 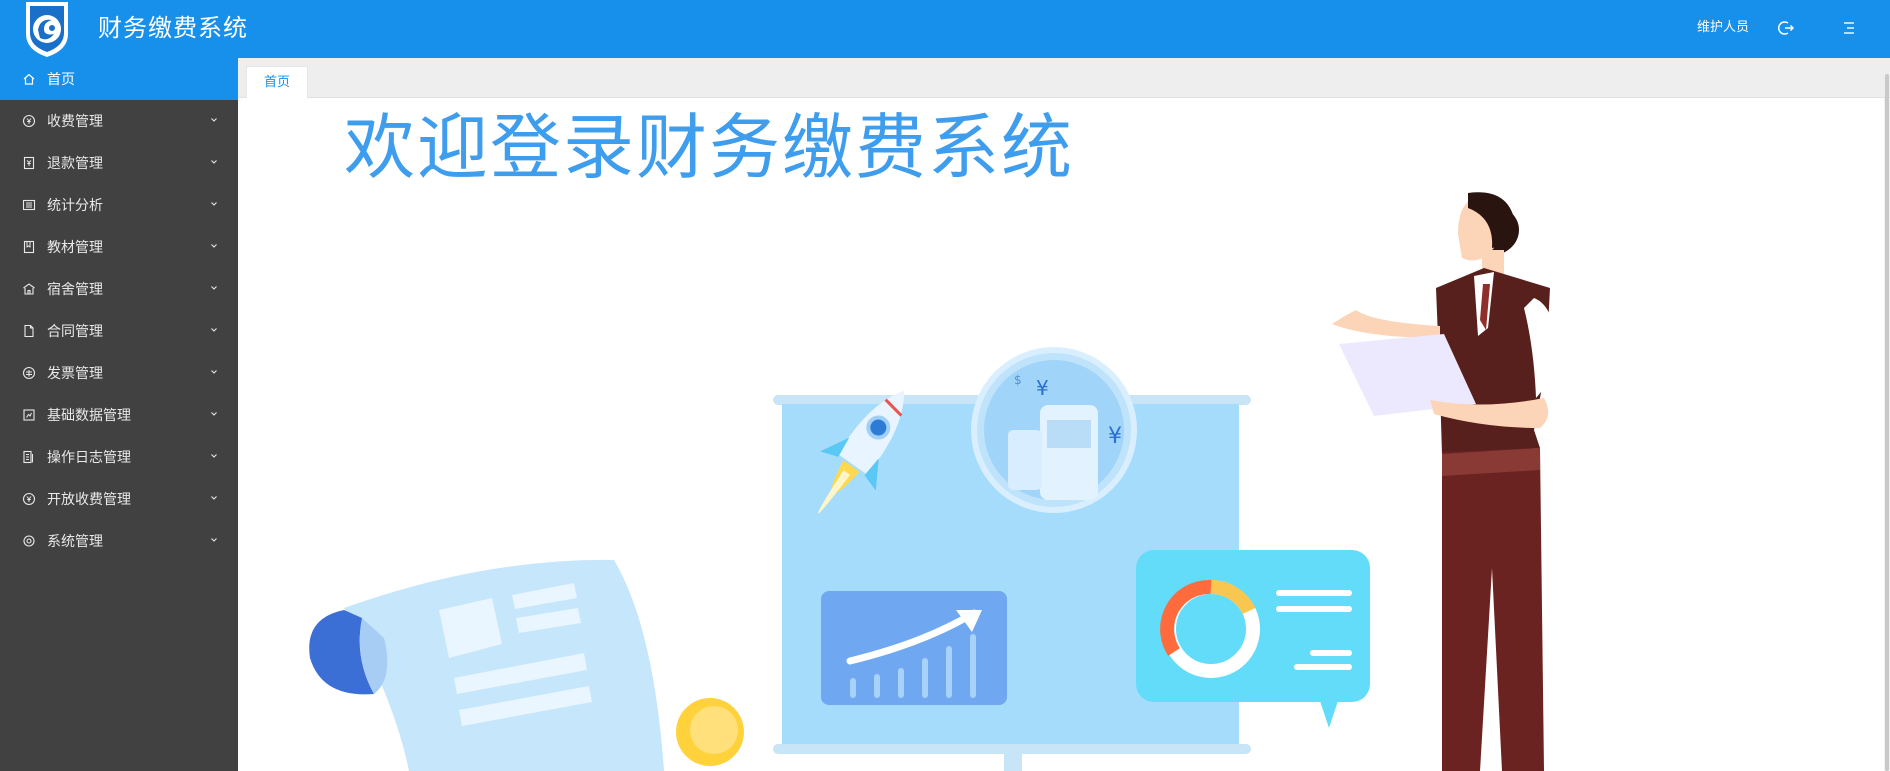 I want to click on sidebar-item-label: 发票管理, so click(x=75, y=374).